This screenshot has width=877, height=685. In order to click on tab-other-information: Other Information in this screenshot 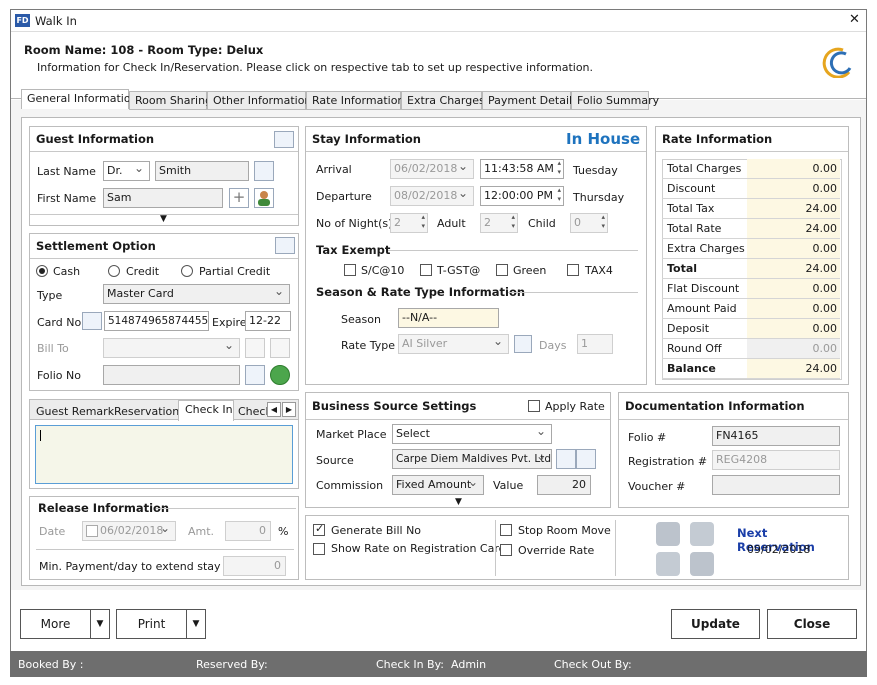, I will do `click(256, 100)`.